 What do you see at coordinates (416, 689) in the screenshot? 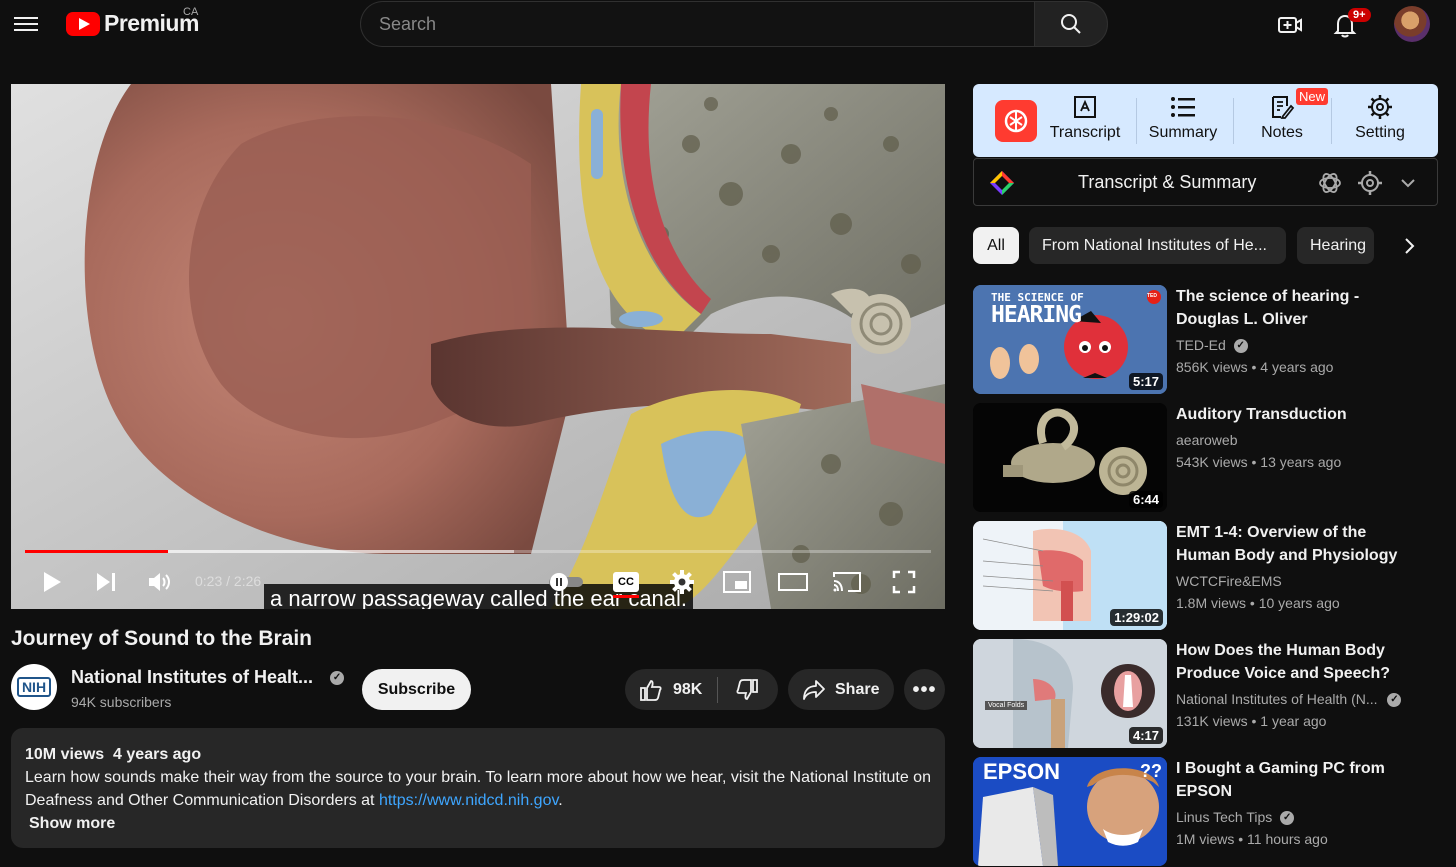
I see `subscribe-button: Subscribe` at bounding box center [416, 689].